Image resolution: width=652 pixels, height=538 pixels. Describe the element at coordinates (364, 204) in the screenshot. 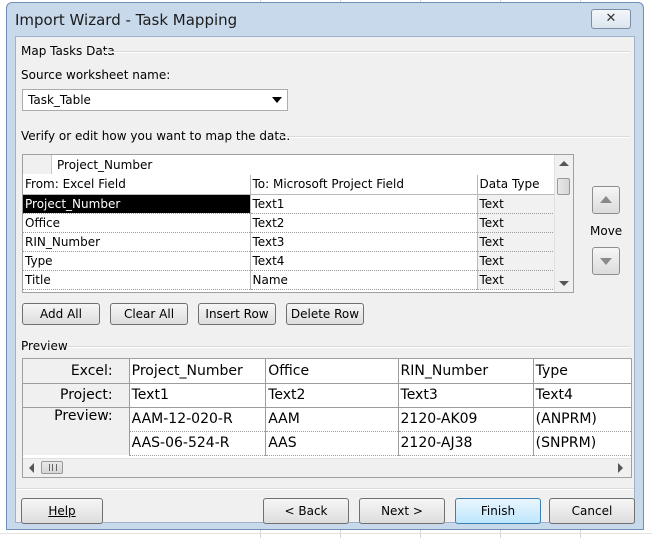

I see `to-field-cell: Text1` at that location.